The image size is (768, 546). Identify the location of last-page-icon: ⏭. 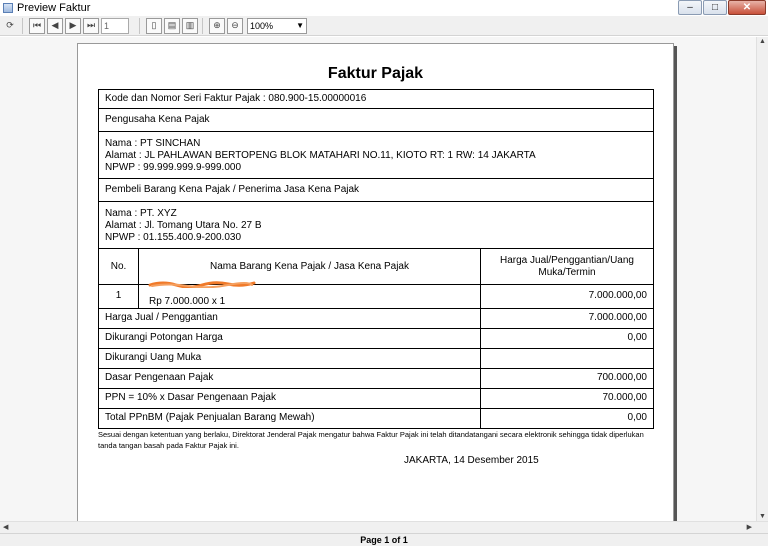
(91, 25).